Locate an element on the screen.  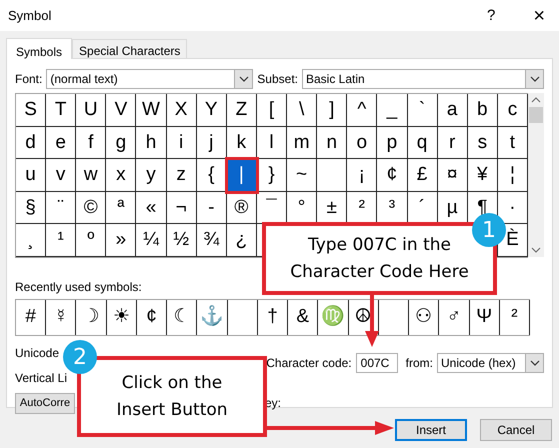
symbol-cell: _ is located at coordinates (392, 110).